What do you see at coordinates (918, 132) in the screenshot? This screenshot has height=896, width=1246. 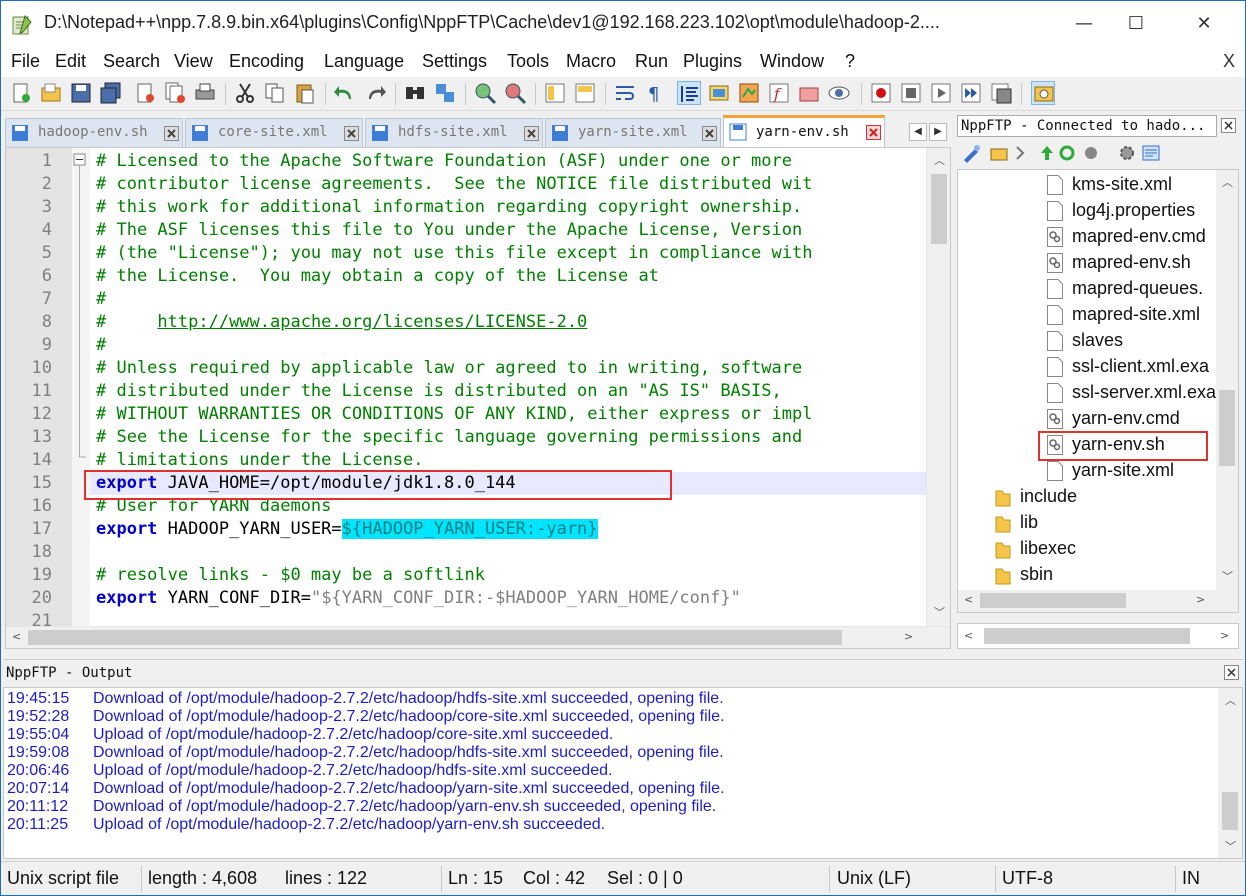 I see `tab-scroll-left-button: ◀` at bounding box center [918, 132].